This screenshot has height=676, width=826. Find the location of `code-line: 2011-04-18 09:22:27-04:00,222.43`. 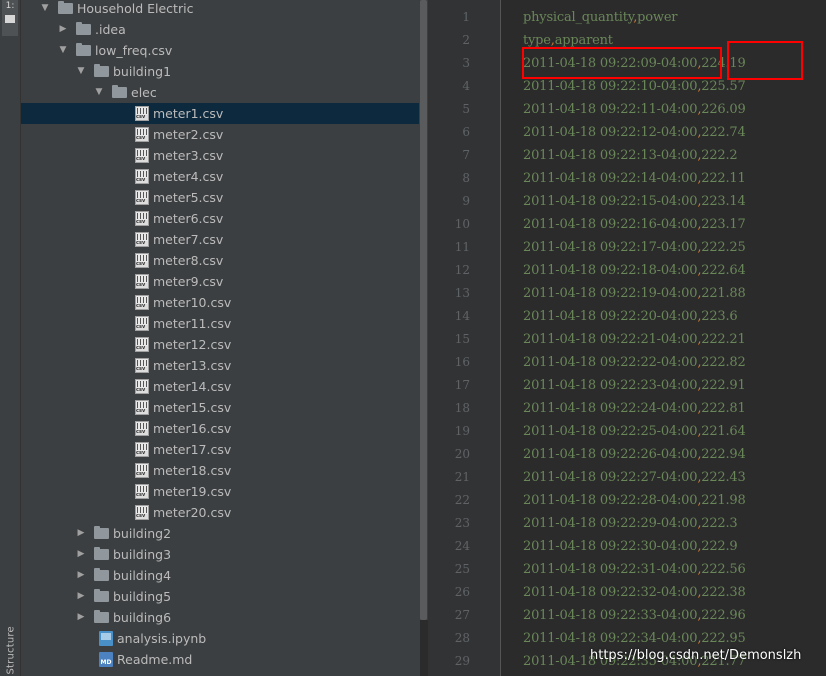

code-line: 2011-04-18 09:22:27-04:00,222.43 is located at coordinates (634, 477).